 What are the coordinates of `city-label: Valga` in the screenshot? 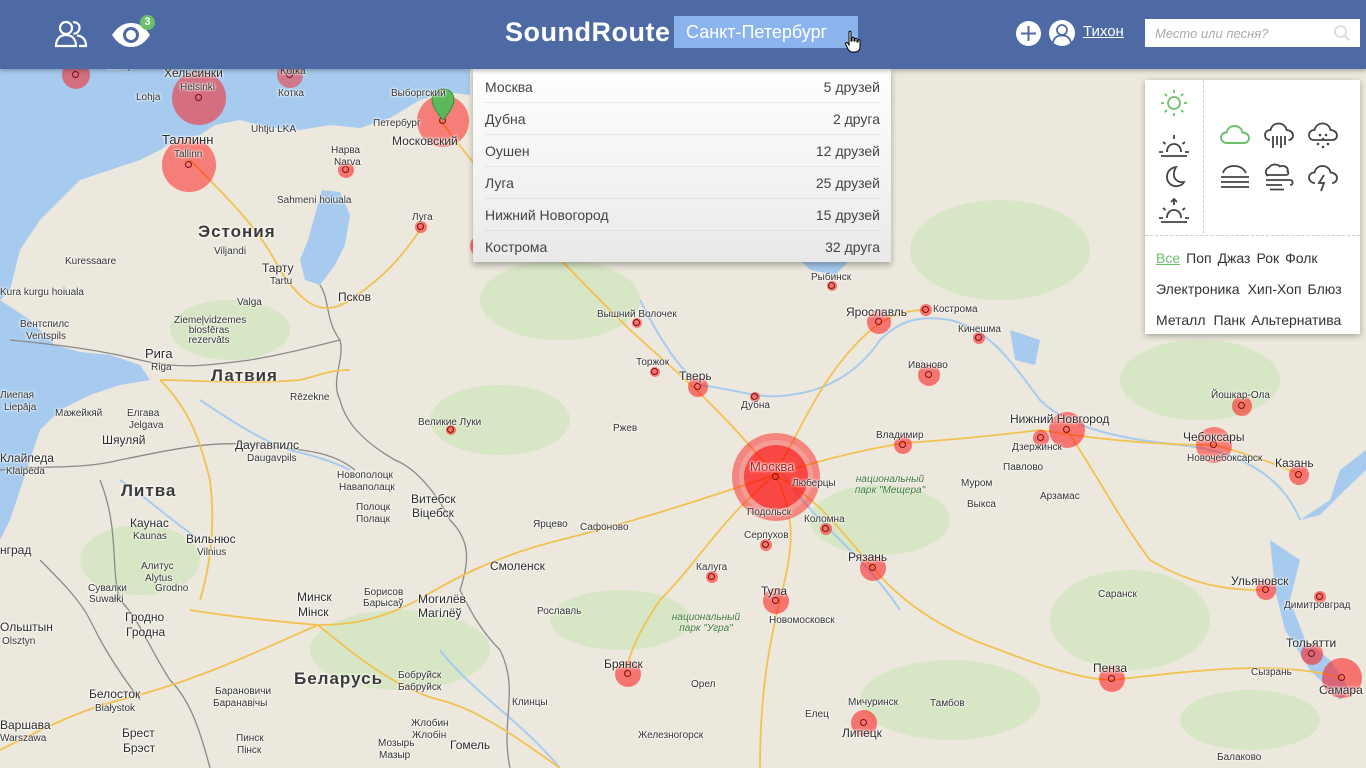 It's located at (249, 302).